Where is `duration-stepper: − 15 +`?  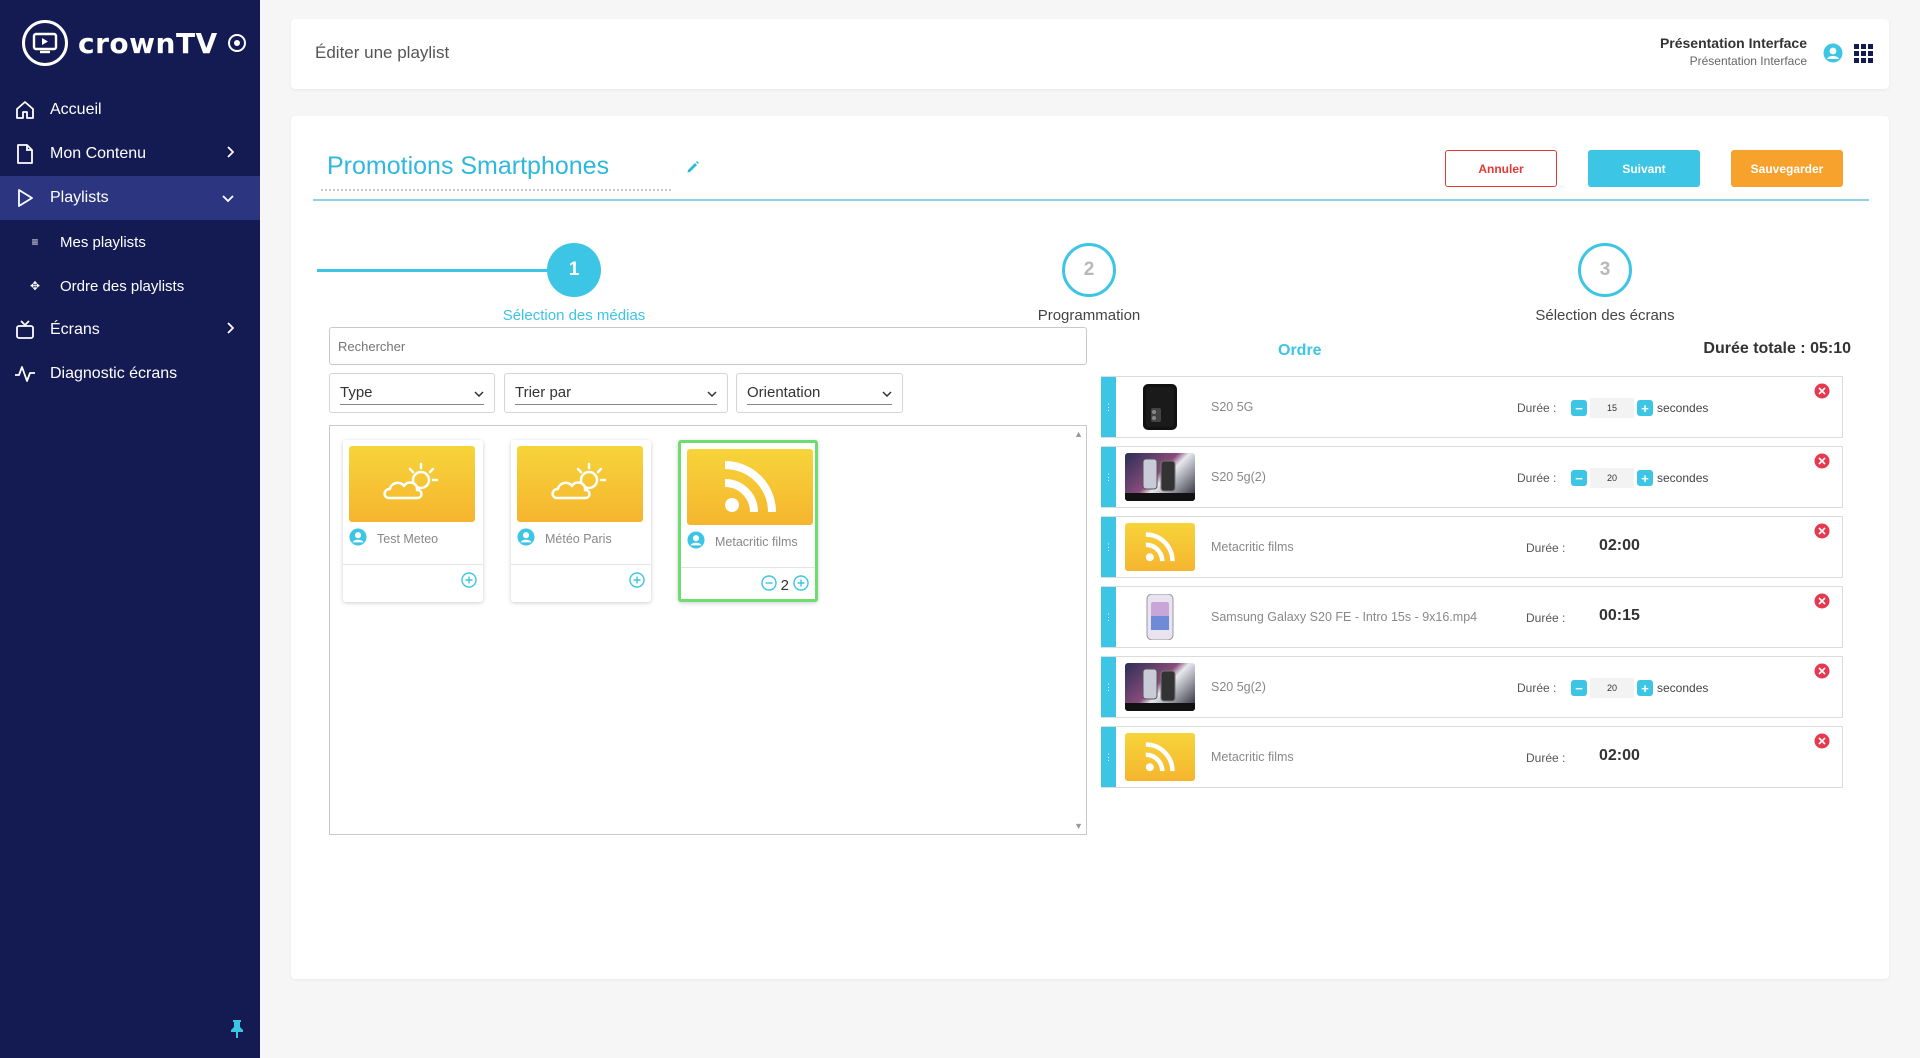 duration-stepper: − 15 + is located at coordinates (1612, 408).